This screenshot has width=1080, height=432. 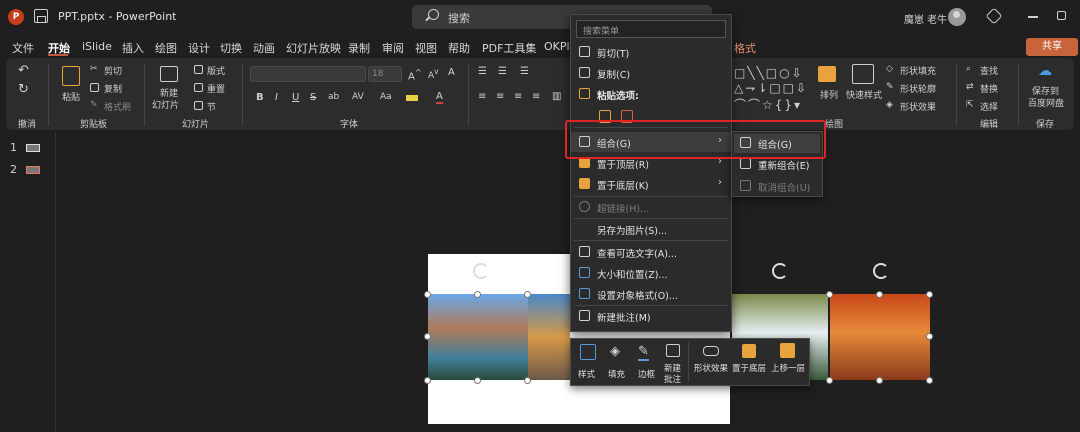 What do you see at coordinates (711, 351) in the screenshot?
I see `shape-effects-icon` at bounding box center [711, 351].